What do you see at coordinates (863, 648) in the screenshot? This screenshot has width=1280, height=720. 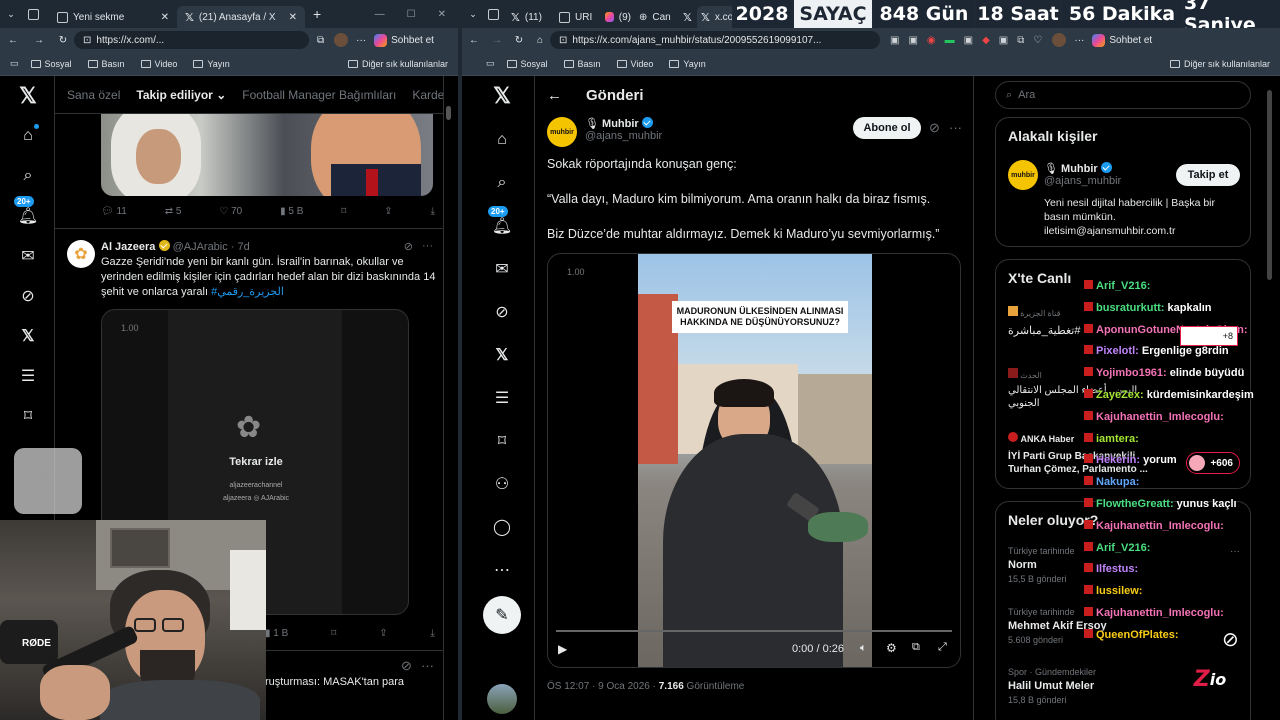 I see `volume-icon: 🔈︎` at bounding box center [863, 648].